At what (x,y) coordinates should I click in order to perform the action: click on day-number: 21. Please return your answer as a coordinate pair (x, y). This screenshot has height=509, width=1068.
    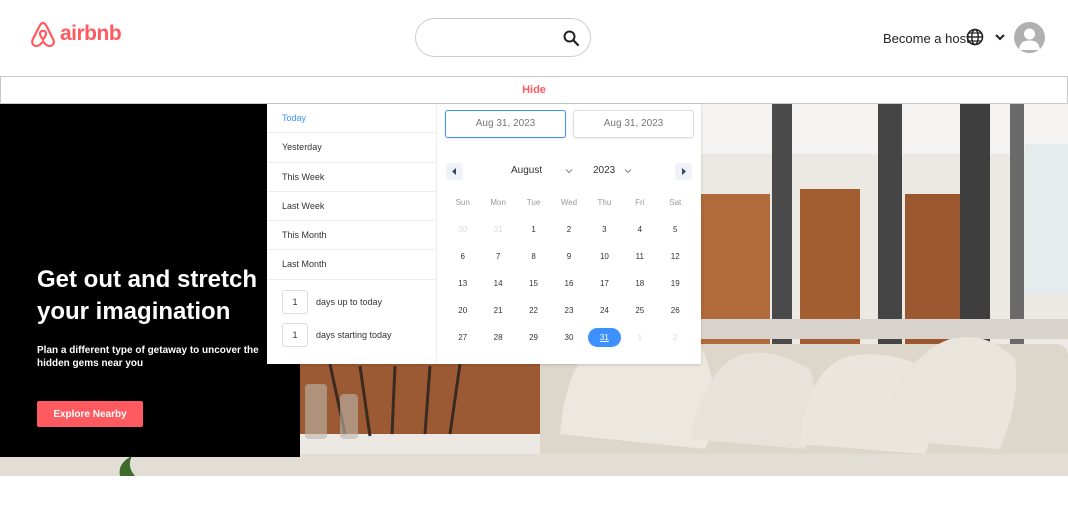
    Looking at the image, I should click on (498, 310).